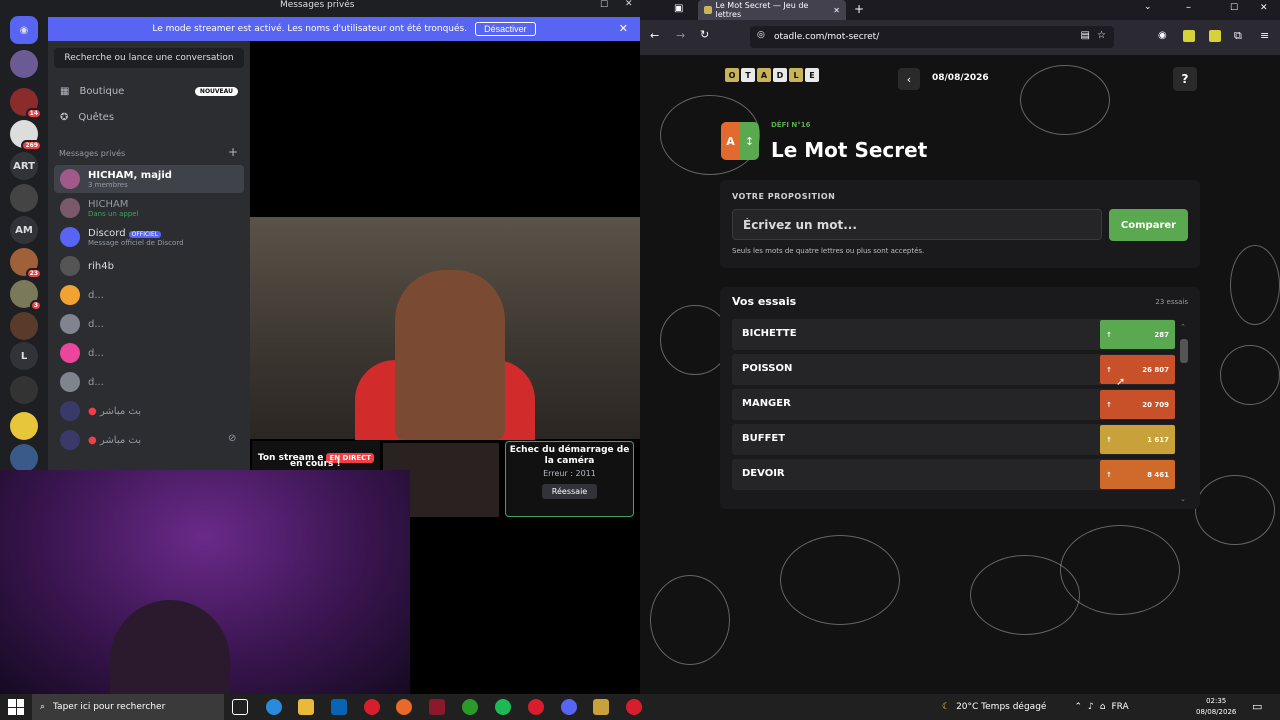 Image resolution: width=1280 pixels, height=720 pixels. I want to click on dm-item: ● بث مباشر, so click(149, 411).